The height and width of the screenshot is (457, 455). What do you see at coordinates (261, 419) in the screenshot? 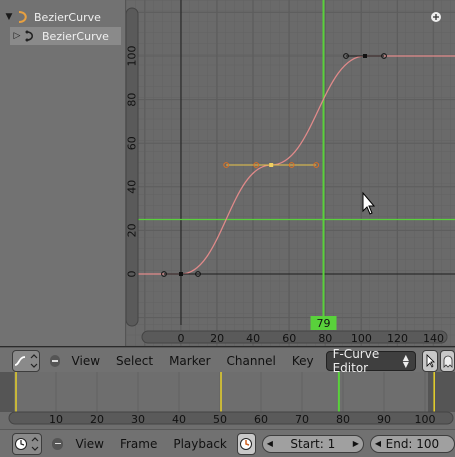
I see `timeline-tick-label: 60` at bounding box center [261, 419].